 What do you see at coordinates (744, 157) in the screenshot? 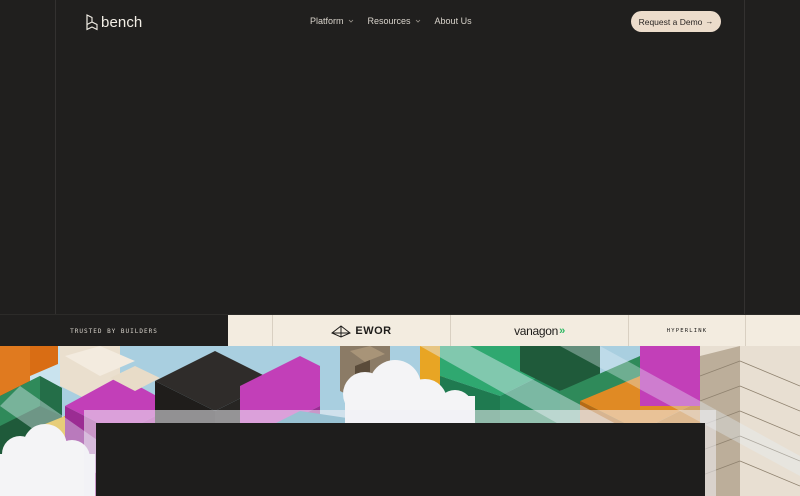
I see `frame-line-right` at bounding box center [744, 157].